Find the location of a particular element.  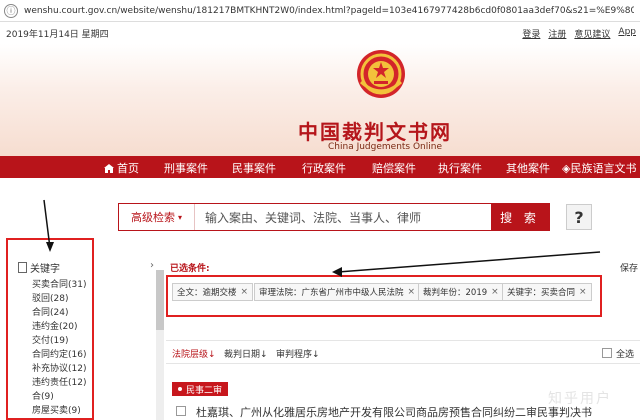

search-bar: 高级检索 ▾ 输入案由、关键词、法院、当事人、律师 搜 索 is located at coordinates (334, 217).